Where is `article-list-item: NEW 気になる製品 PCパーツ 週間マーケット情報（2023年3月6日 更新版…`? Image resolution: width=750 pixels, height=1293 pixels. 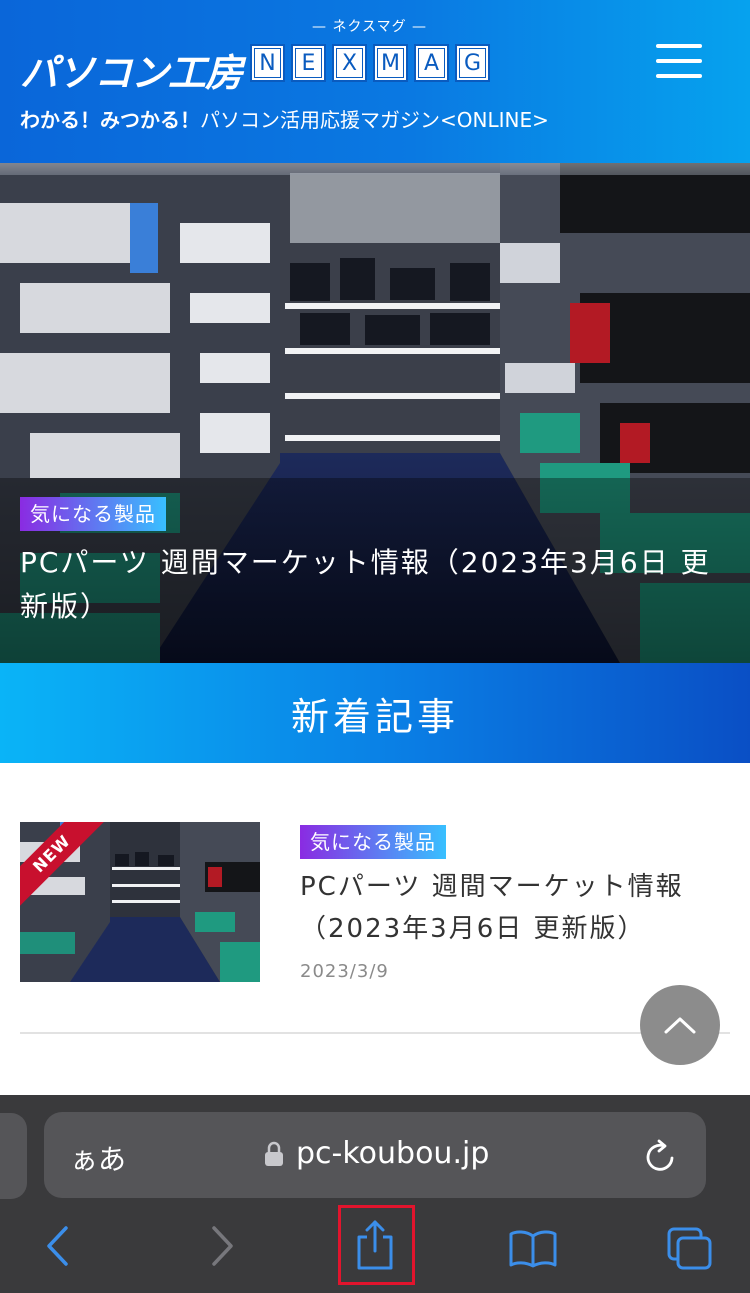
article-list-item: NEW 気になる製品 PCパーツ 週間マーケット情報（2023年3月6日 更新版… is located at coordinates (375, 903).